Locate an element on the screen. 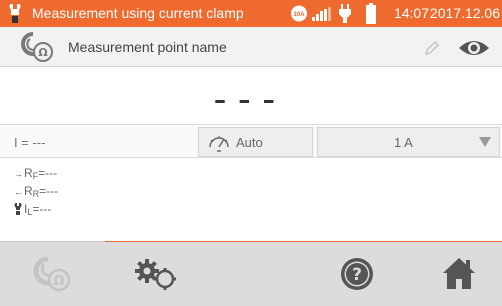  chevron-down-icon is located at coordinates (485, 142).